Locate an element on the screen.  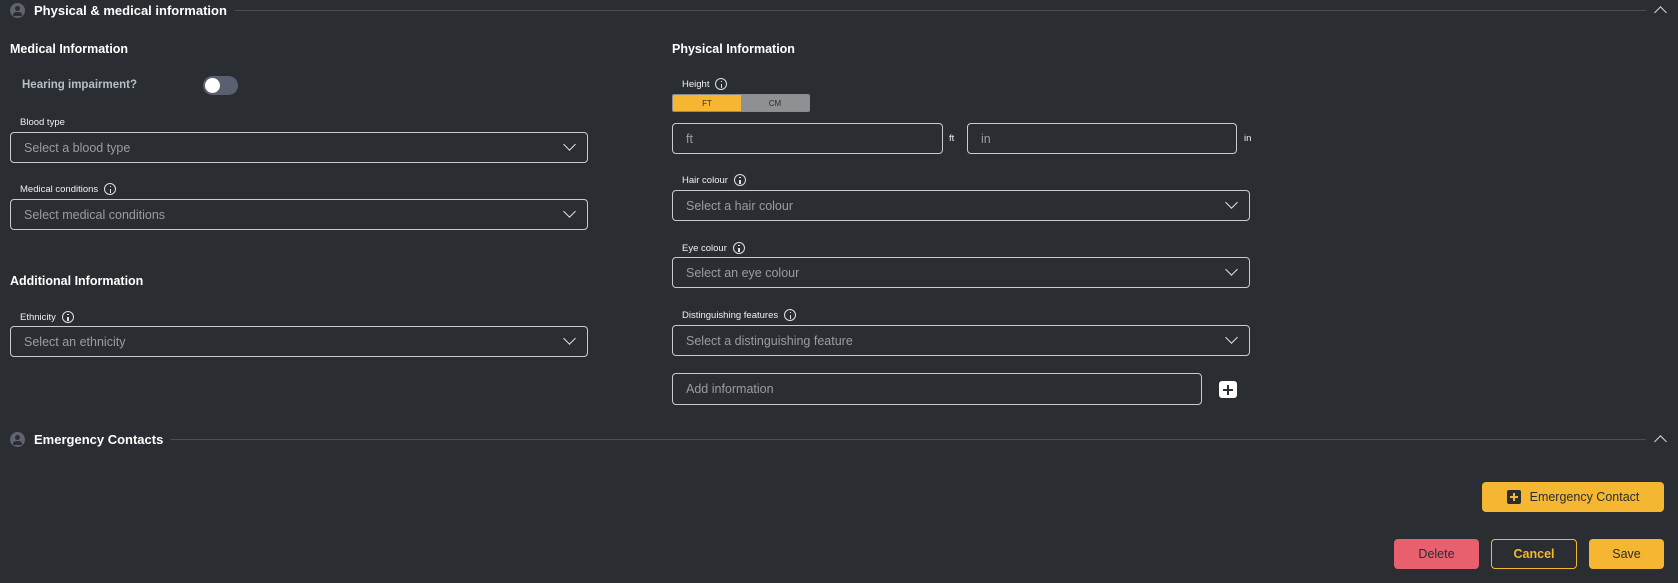
height-ft-input: ft is located at coordinates (807, 138).